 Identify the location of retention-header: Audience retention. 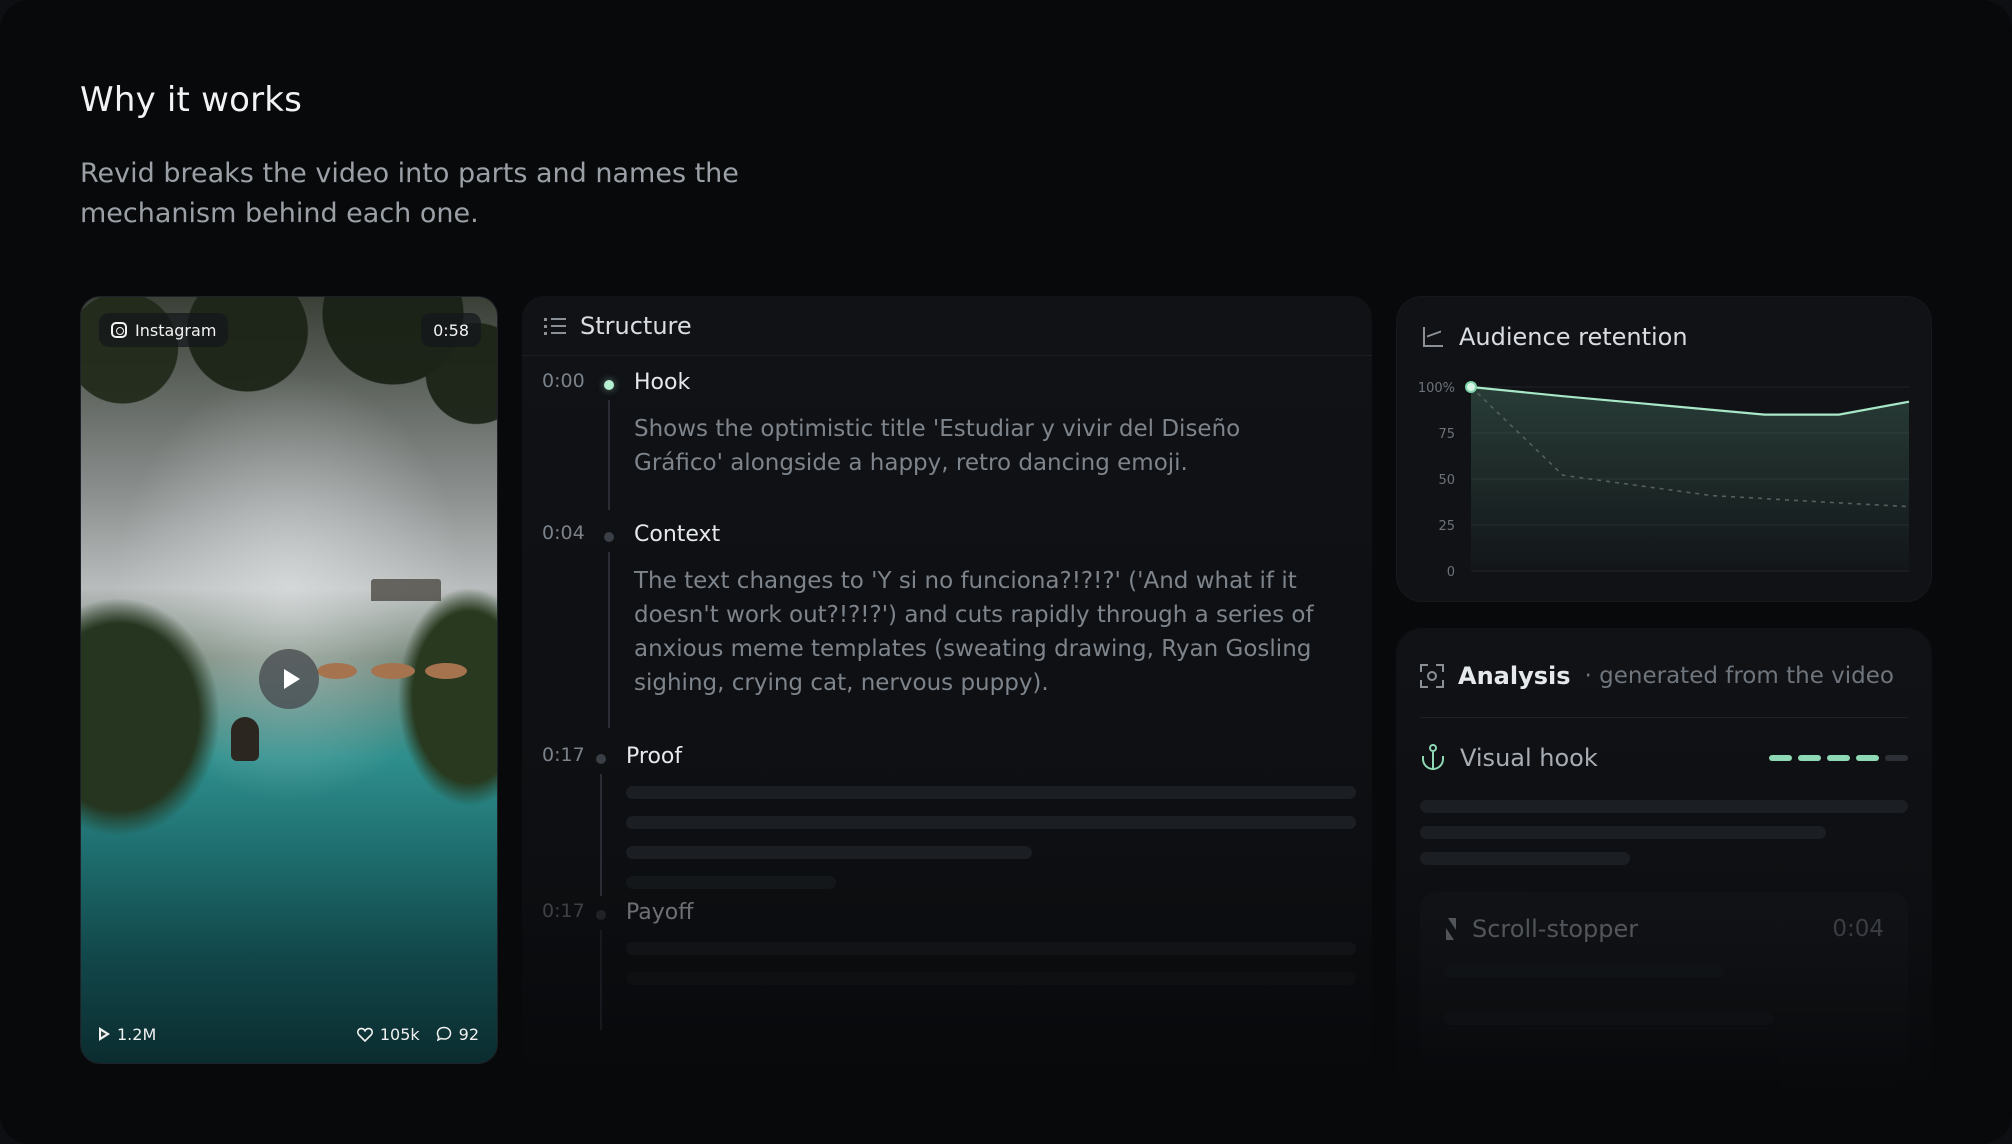
(1555, 337).